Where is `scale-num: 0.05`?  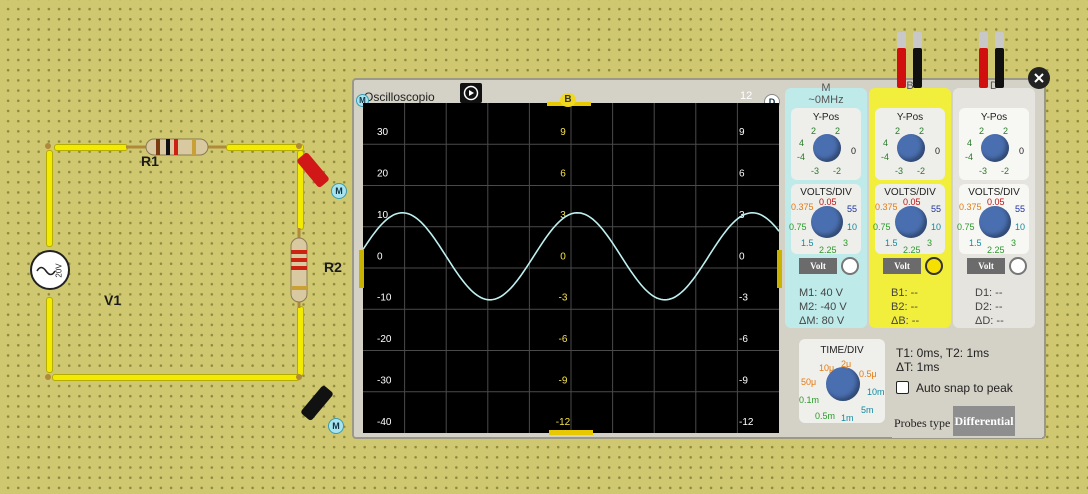
scale-num: 0.05 is located at coordinates (996, 202).